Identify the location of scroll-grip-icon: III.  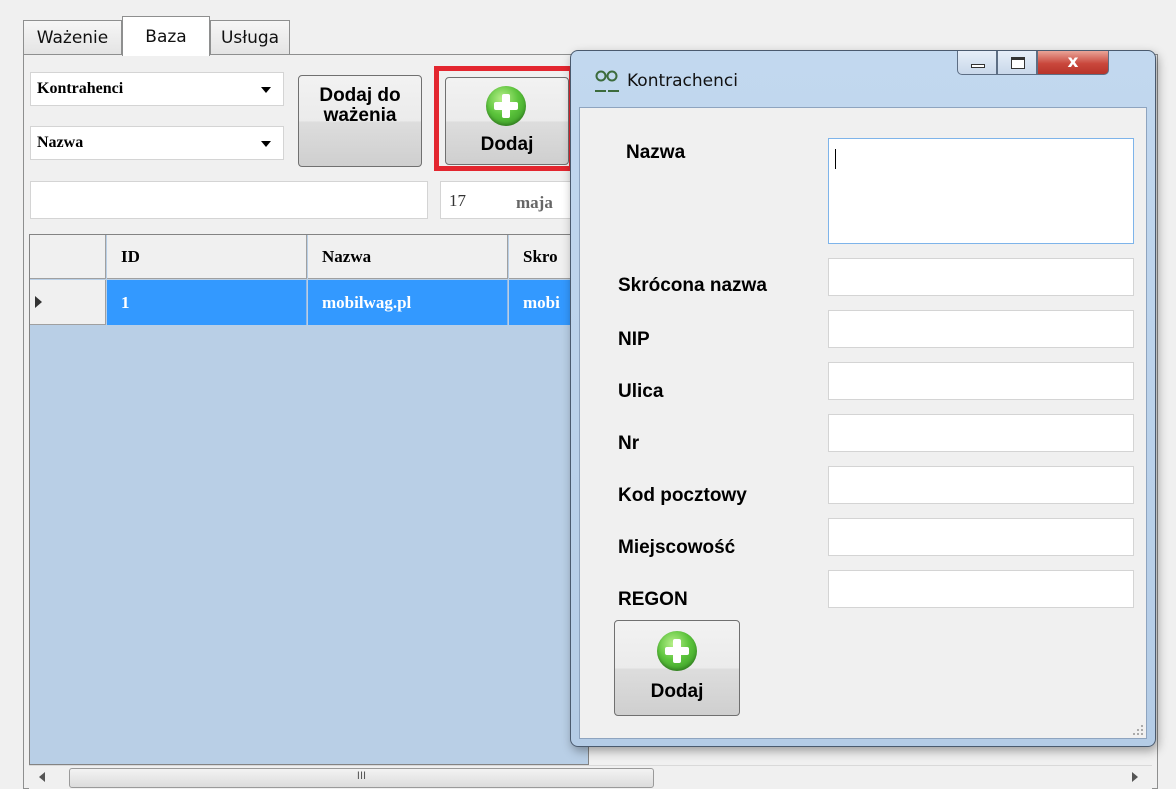
(361, 776).